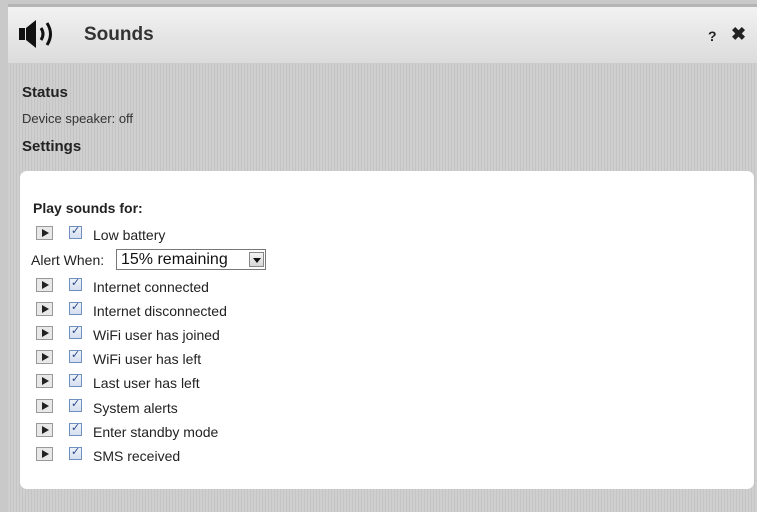  I want to click on alert-when-select: 15% remaining, so click(191, 259).